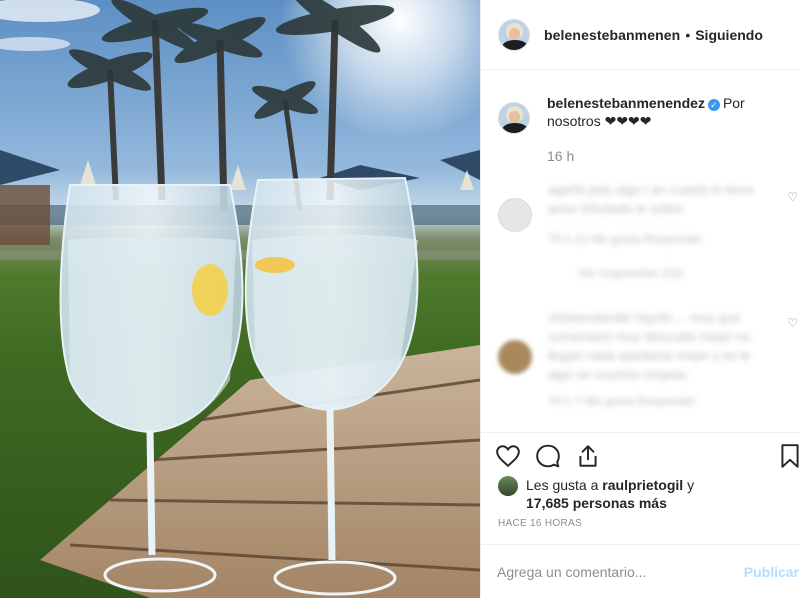 Image resolution: width=800 pixels, height=598 pixels. Describe the element at coordinates (540, 523) in the screenshot. I see `post-time-label: HACE 16 HORAS` at that location.